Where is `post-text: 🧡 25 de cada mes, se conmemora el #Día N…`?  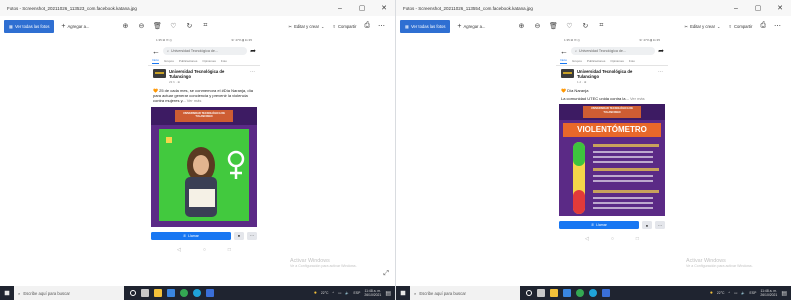
post-text: 🧡 25 de cada mes, se conmemora el #Día N… is located at coordinates (204, 96).